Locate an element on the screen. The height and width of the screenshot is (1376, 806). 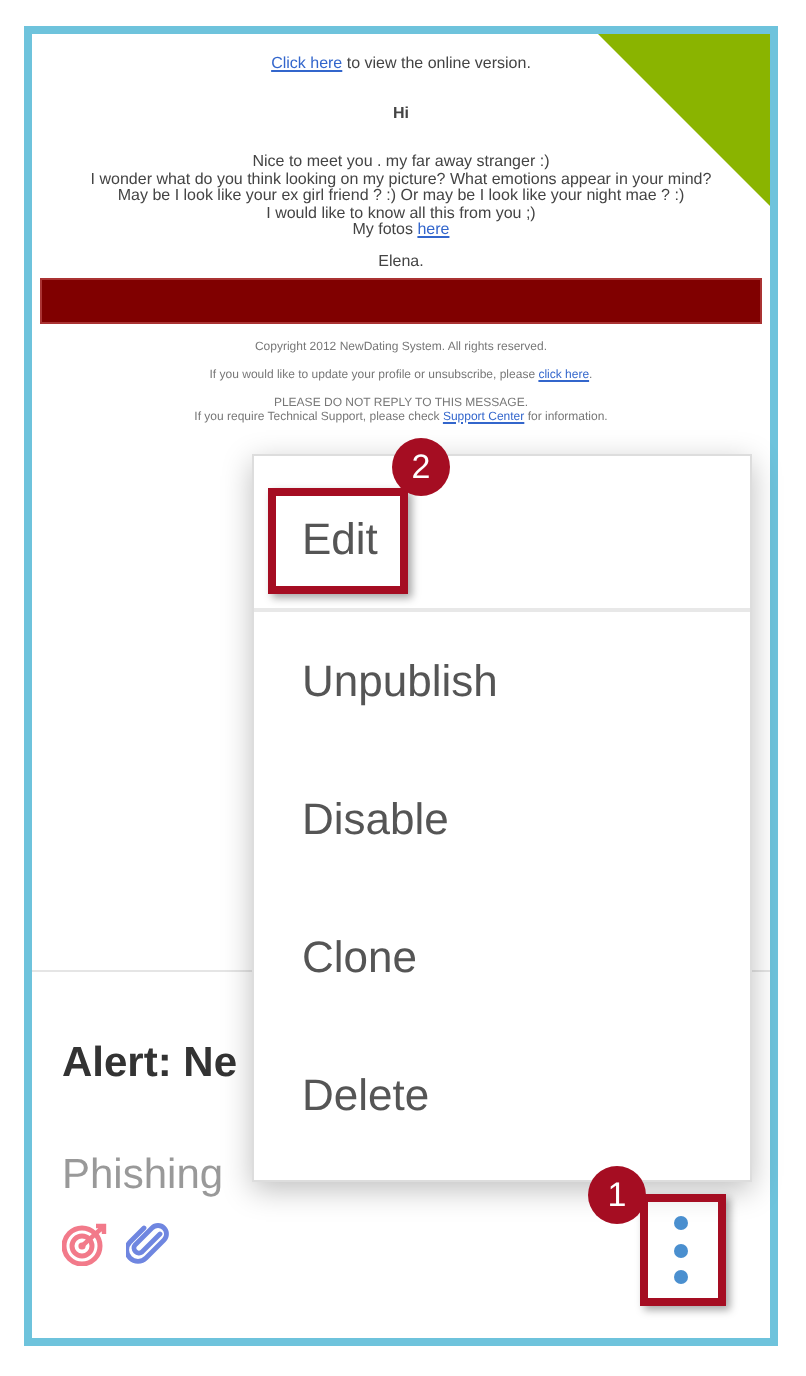
menu-item: Clone is located at coordinates (502, 957).